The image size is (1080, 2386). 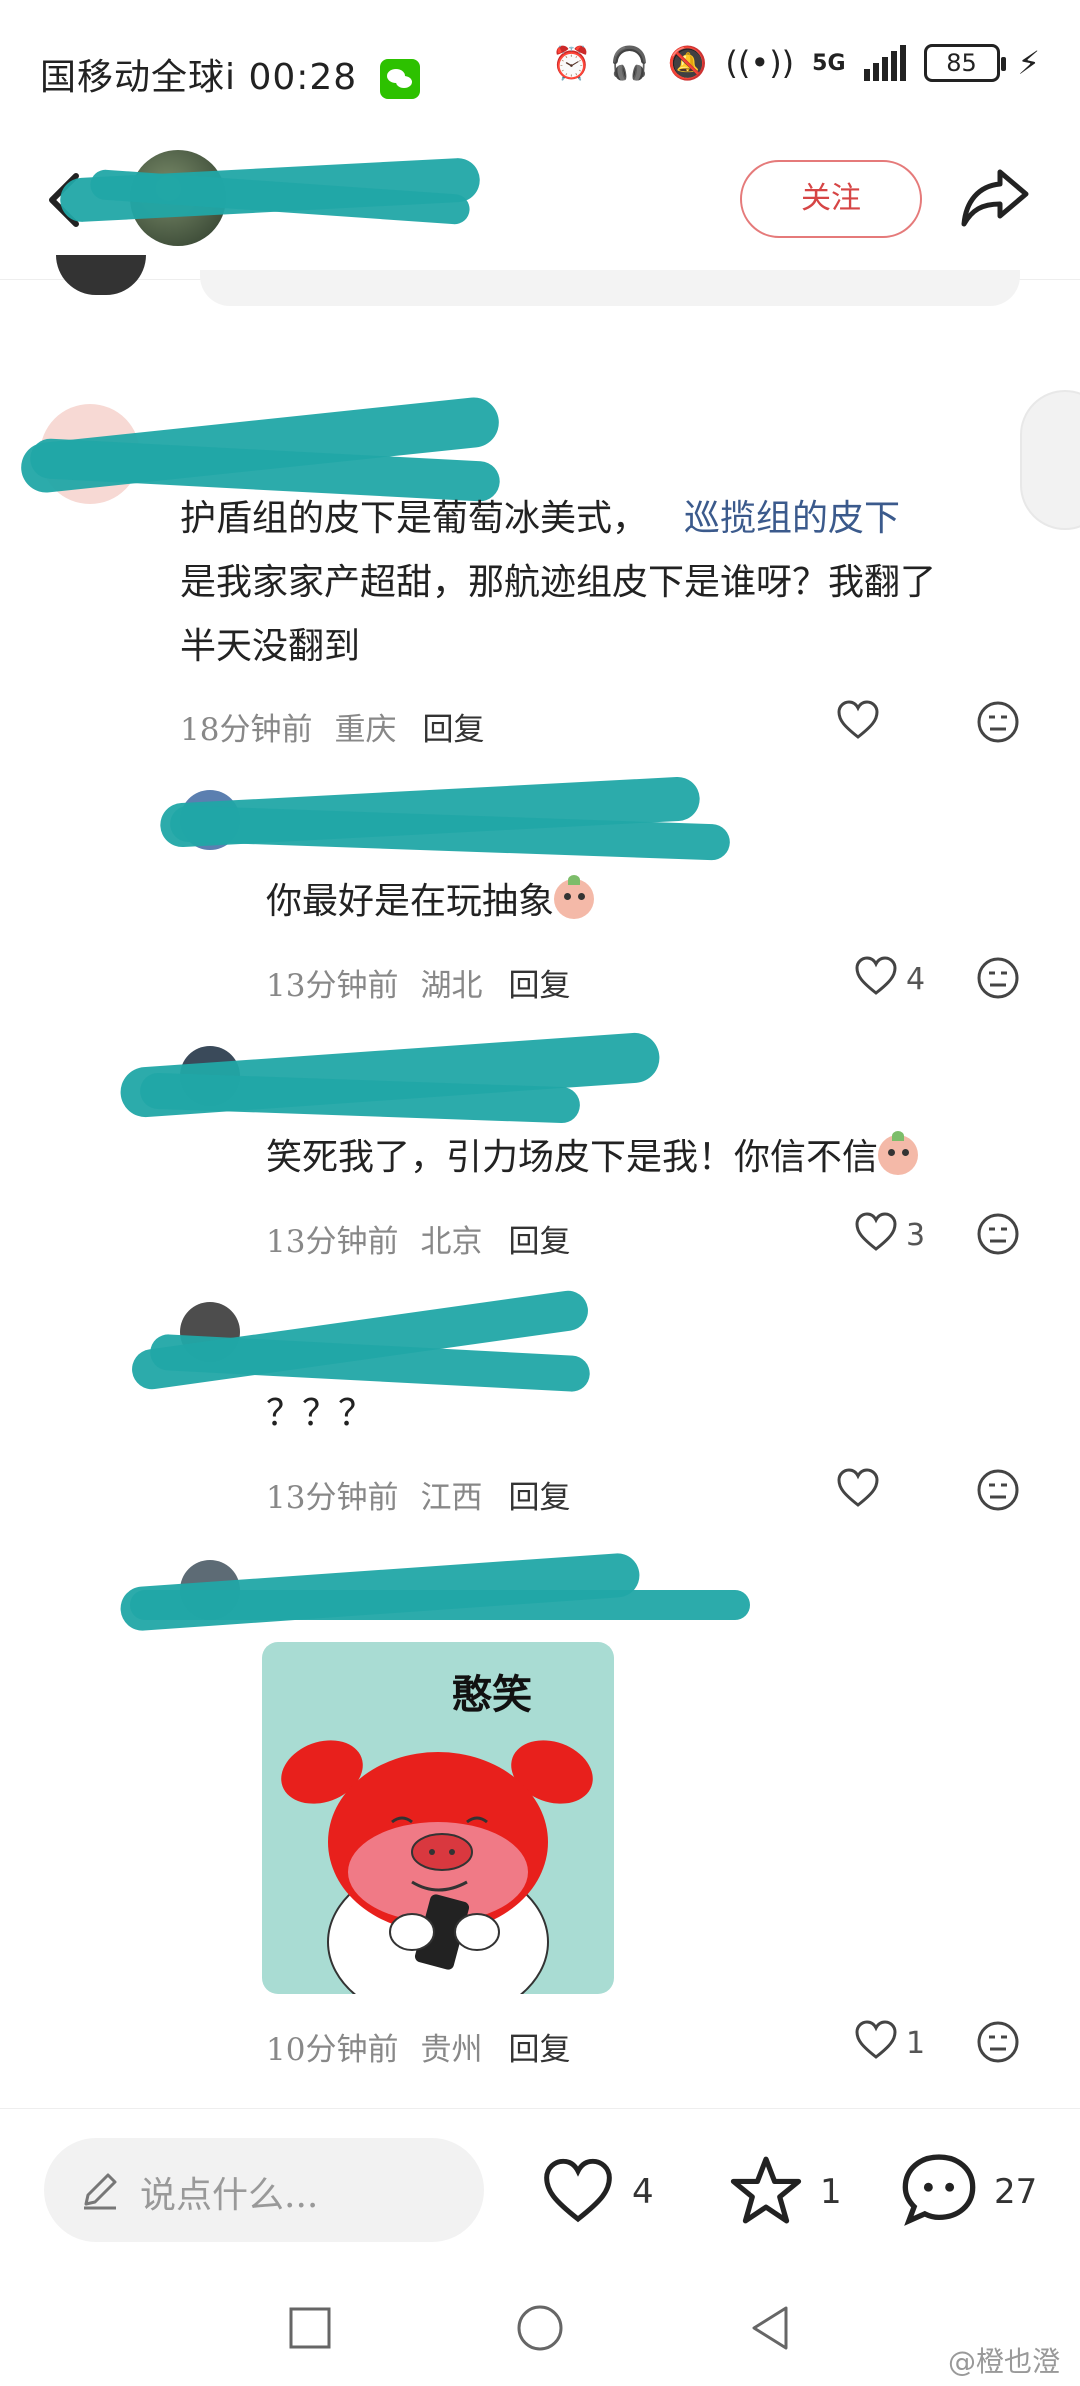 I want to click on side-bubble, so click(x=1050, y=460).